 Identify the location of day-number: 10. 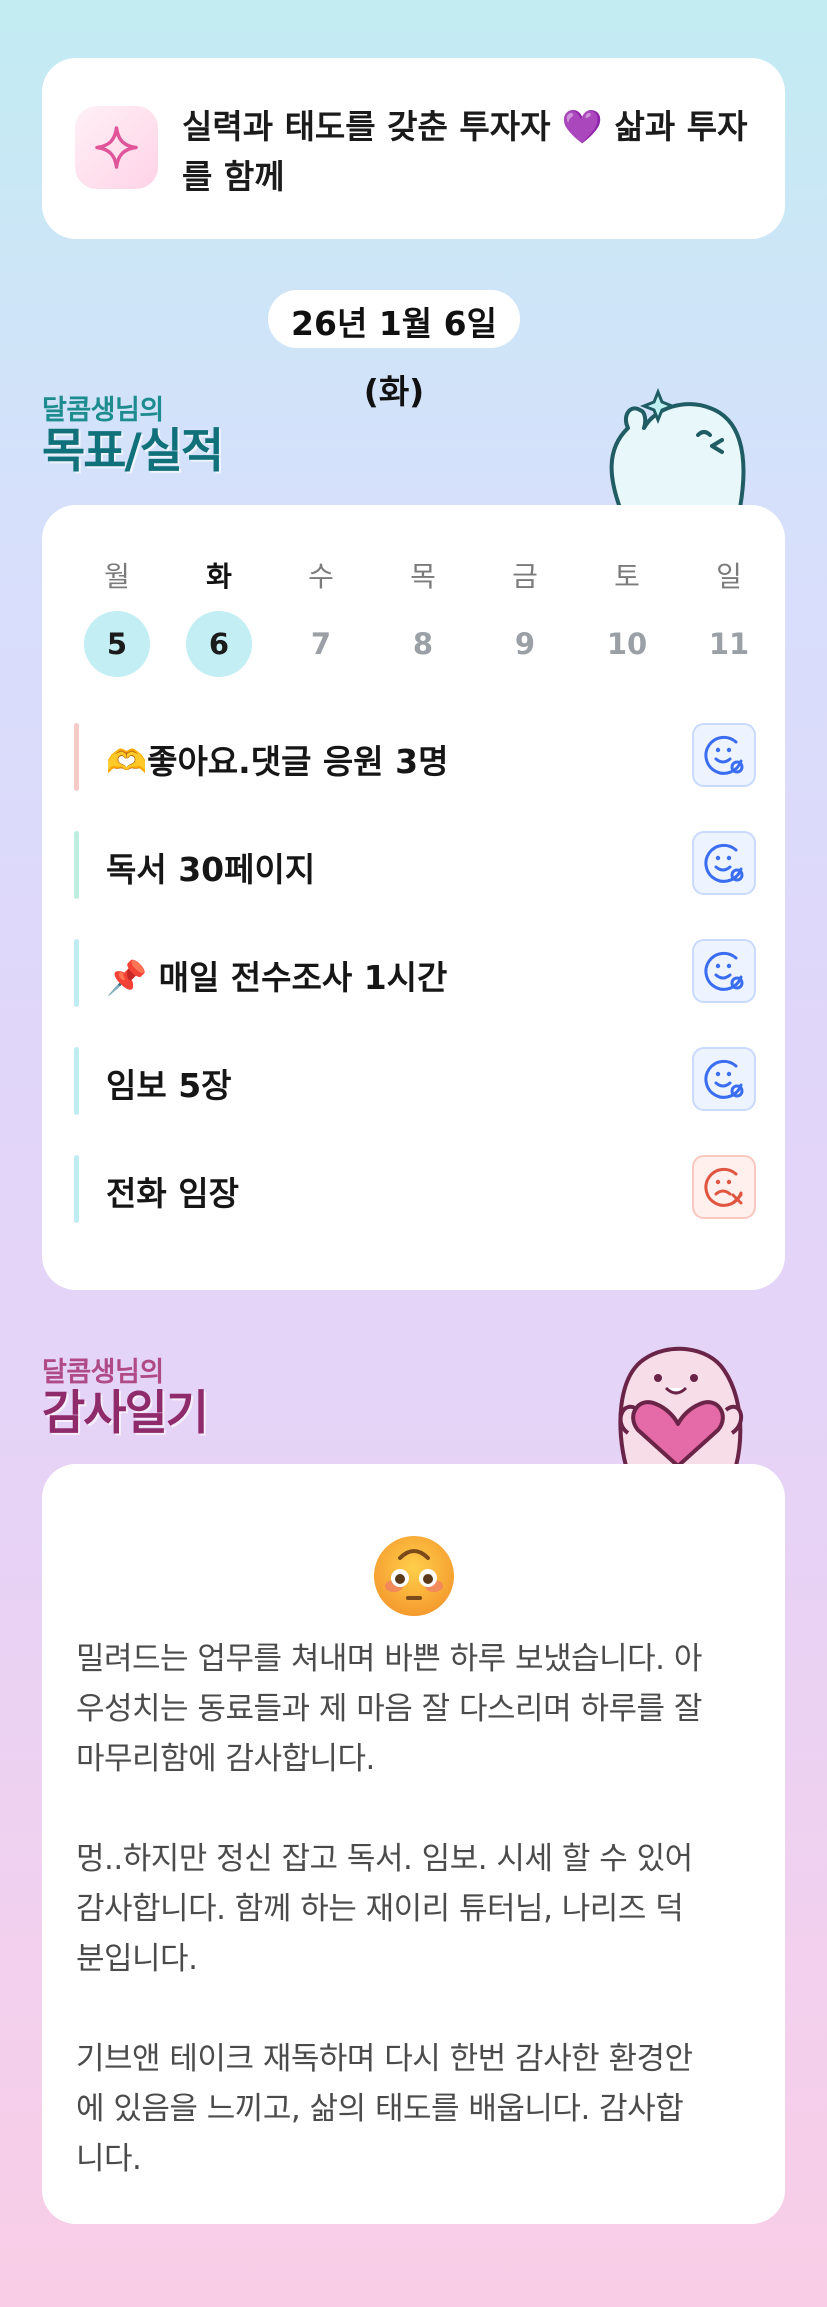
(627, 644).